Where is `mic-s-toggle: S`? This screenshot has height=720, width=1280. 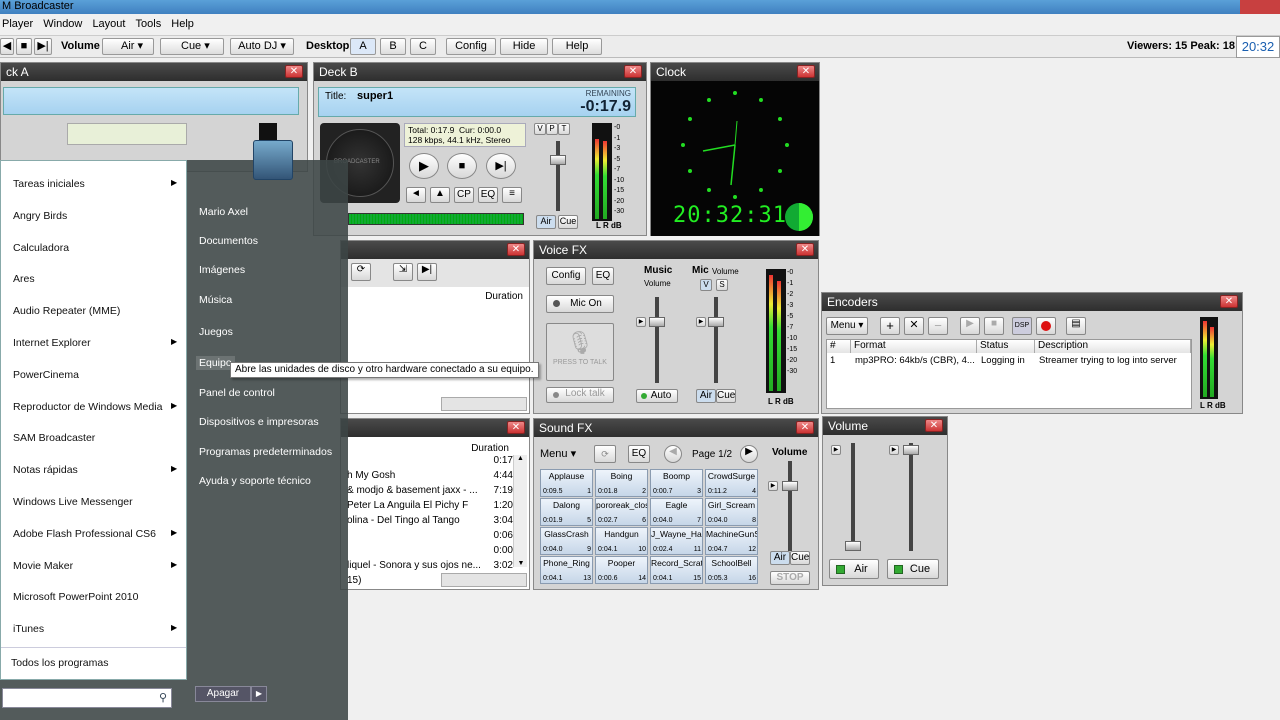 mic-s-toggle: S is located at coordinates (722, 285).